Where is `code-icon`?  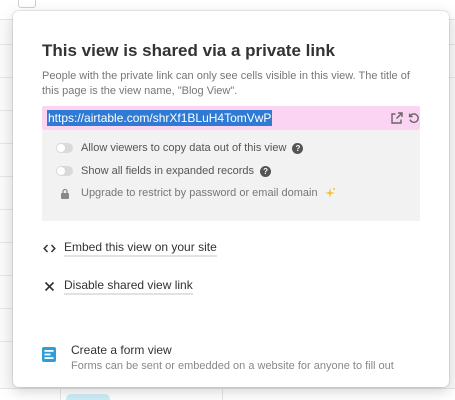
code-icon is located at coordinates (49, 248).